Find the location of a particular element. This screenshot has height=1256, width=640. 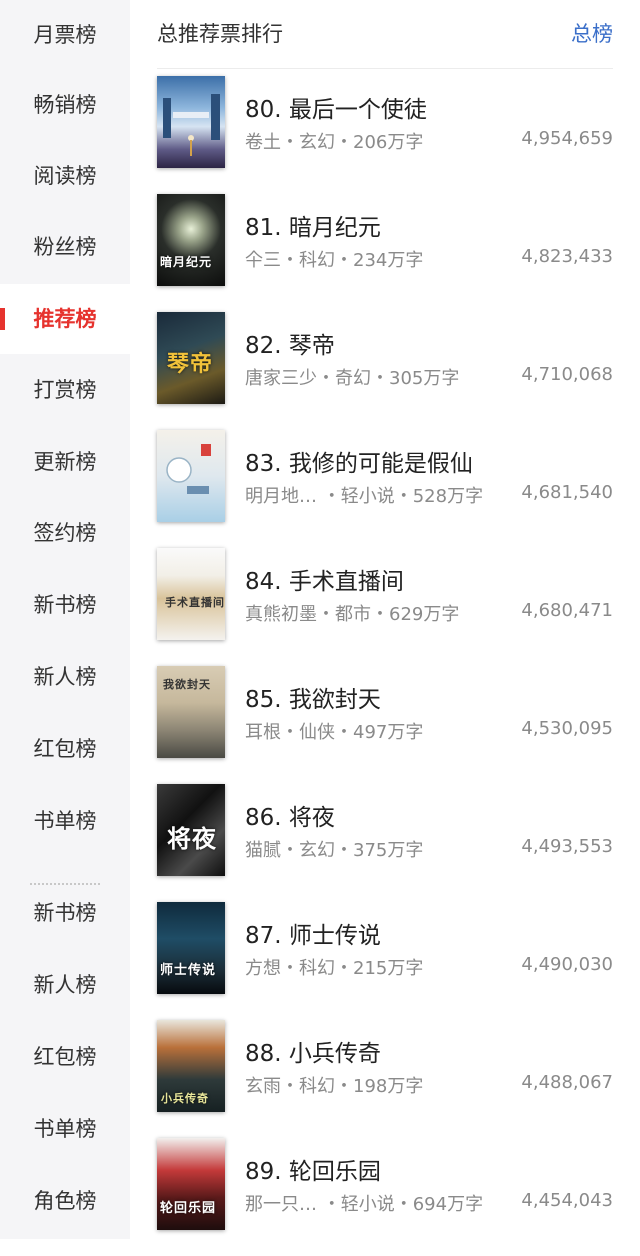

sidebar-item-update: 更新榜 is located at coordinates (65, 462).